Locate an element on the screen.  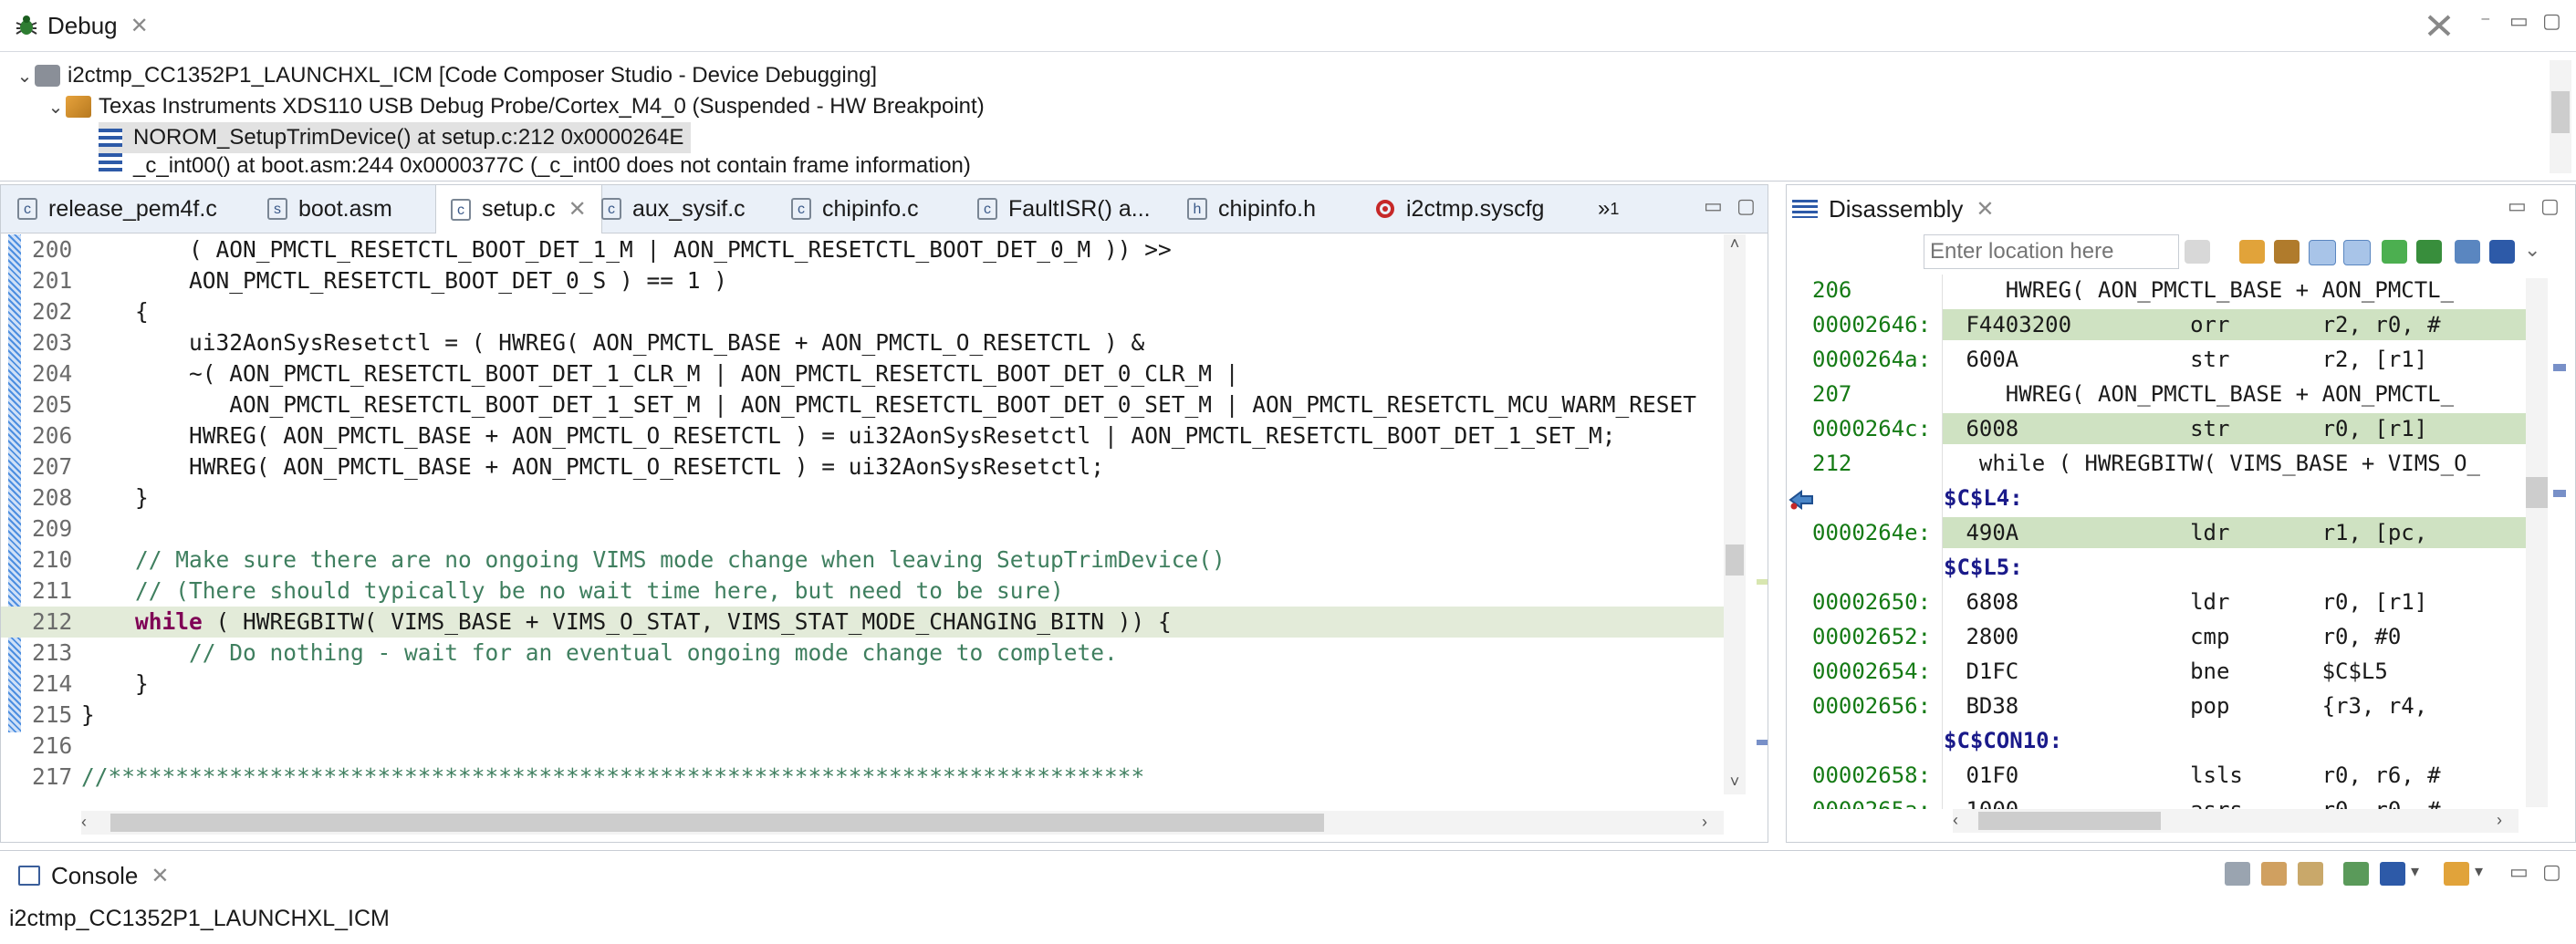
code-line: 209 is located at coordinates (862, 529).